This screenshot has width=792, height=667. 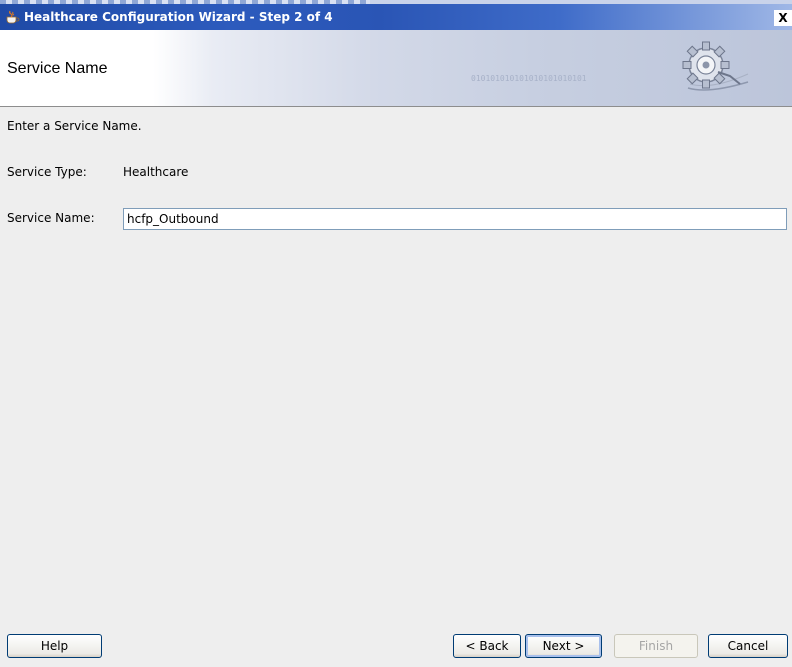 I want to click on page-title: Service Name, so click(x=57, y=68).